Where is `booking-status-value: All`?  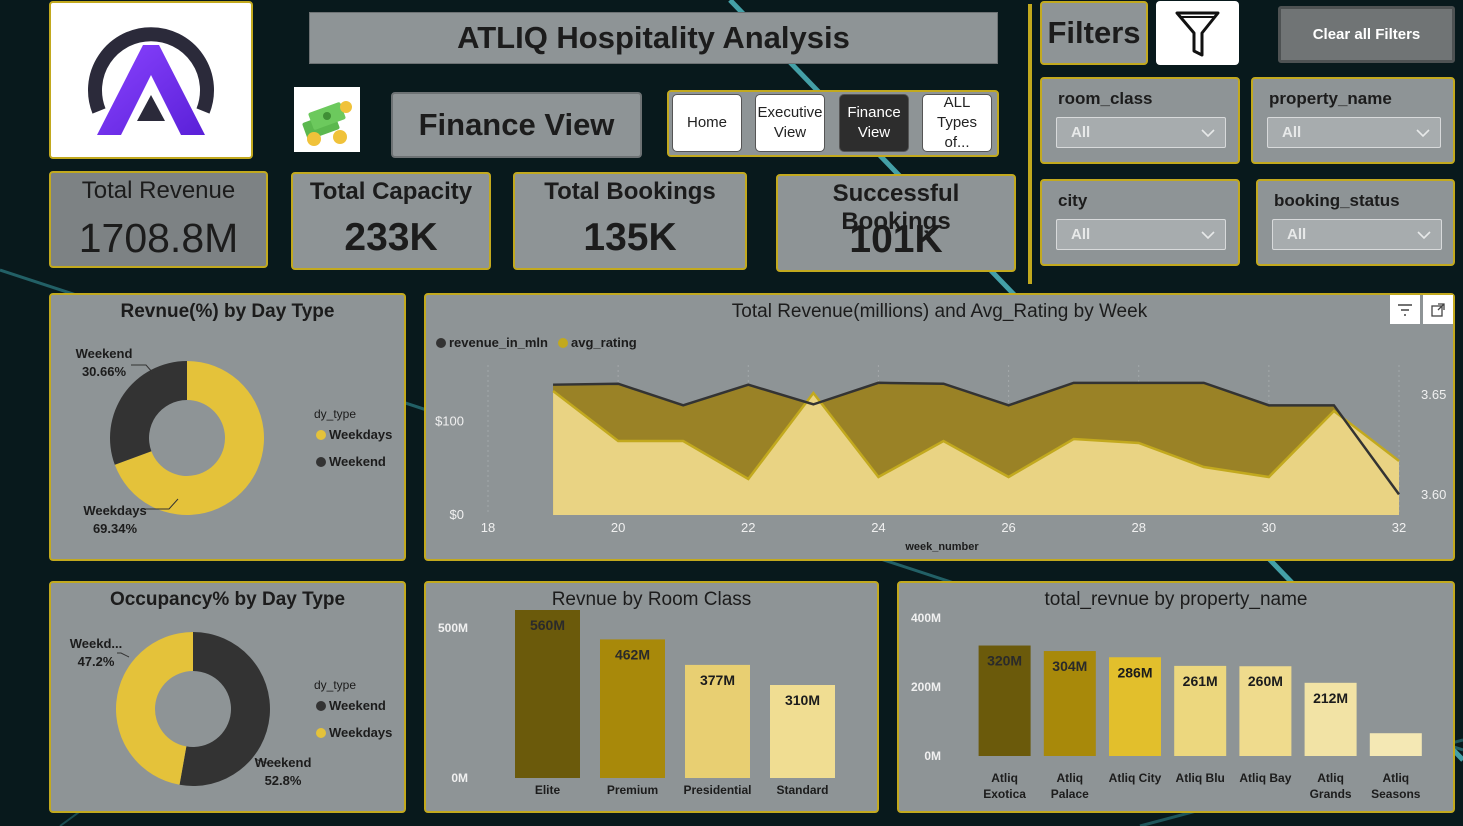
booking-status-value: All is located at coordinates (1297, 234).